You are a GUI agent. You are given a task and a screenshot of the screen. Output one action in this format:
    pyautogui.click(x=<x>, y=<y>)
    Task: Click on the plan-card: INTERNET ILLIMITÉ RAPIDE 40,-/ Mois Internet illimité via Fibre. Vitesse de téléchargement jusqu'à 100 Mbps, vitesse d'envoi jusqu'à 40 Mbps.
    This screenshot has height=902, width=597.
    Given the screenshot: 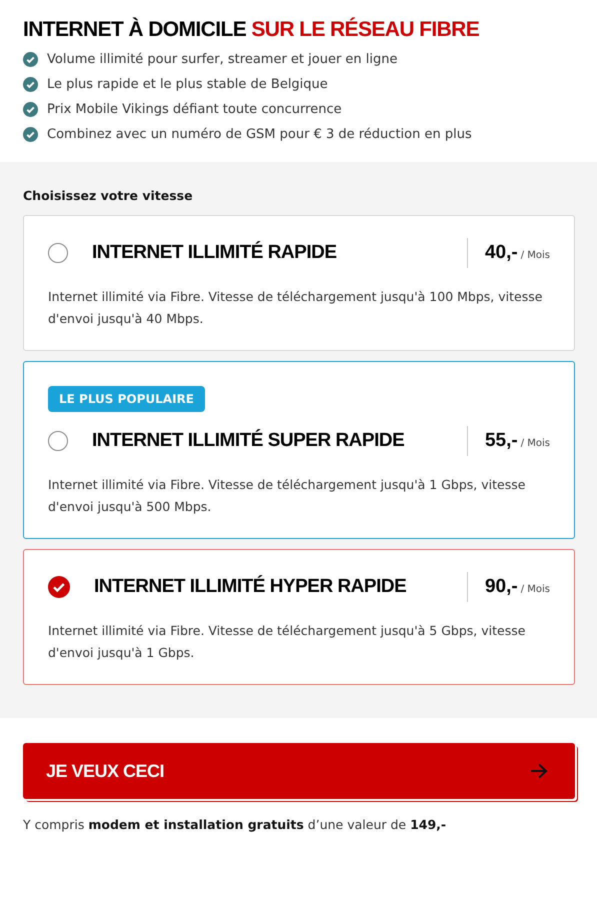 What is the action you would take?
    pyautogui.click(x=299, y=283)
    